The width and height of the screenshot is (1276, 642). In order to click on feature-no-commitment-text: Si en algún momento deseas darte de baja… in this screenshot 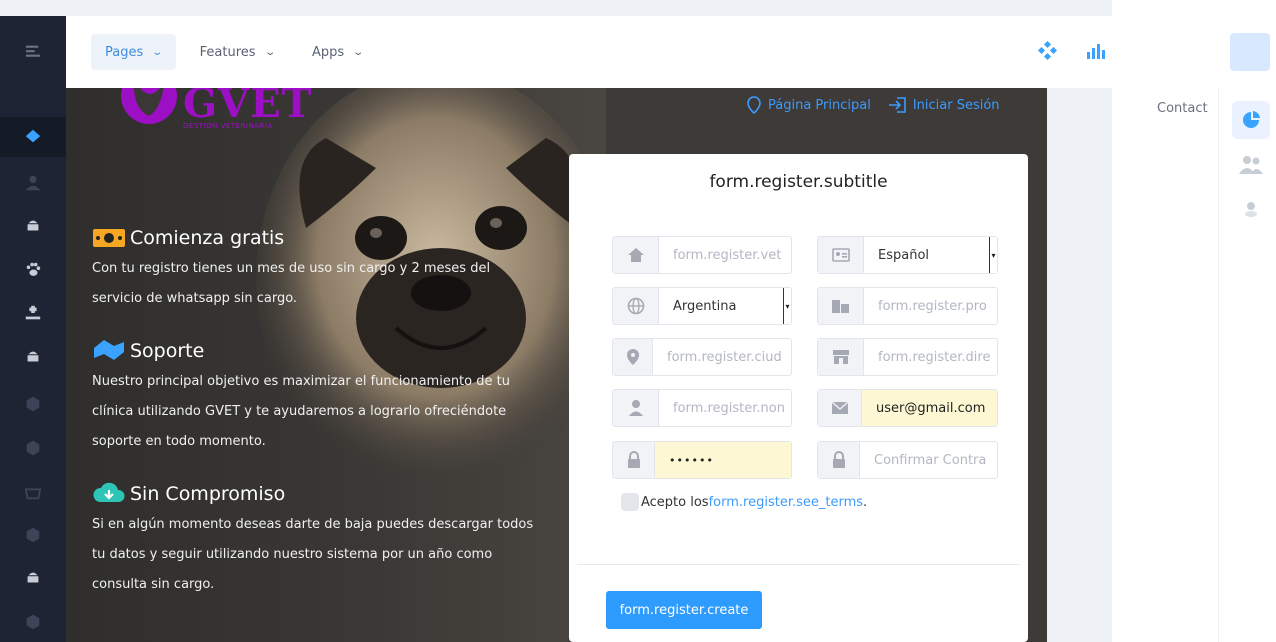, I will do `click(313, 554)`.